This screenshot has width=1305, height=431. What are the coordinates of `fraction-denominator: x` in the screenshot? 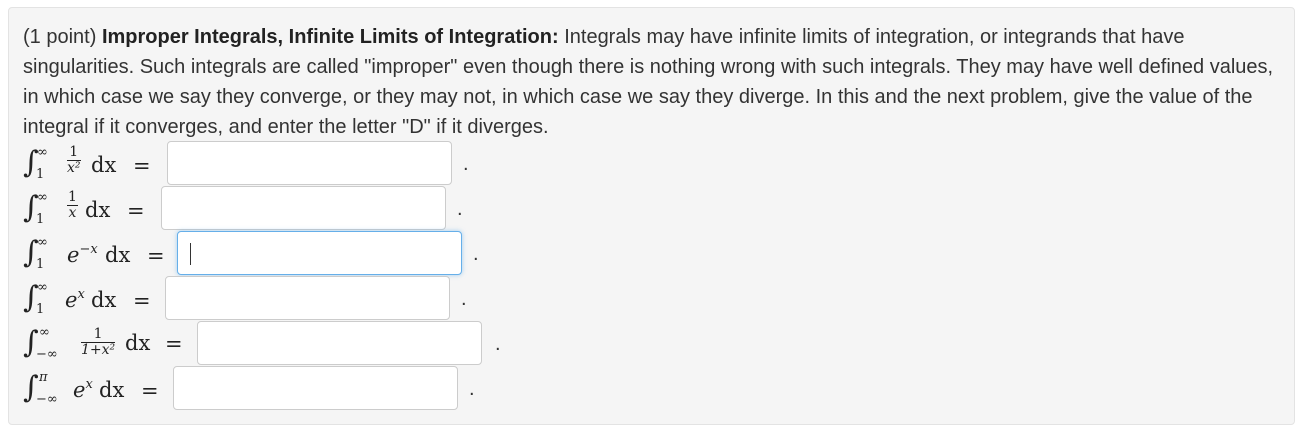 It's located at (72, 213).